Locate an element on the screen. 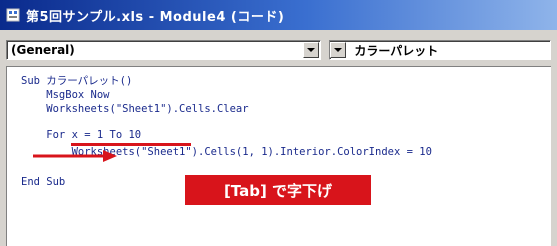 The width and height of the screenshot is (557, 246). procedure-combo-dropdown-button is located at coordinates (338, 50).